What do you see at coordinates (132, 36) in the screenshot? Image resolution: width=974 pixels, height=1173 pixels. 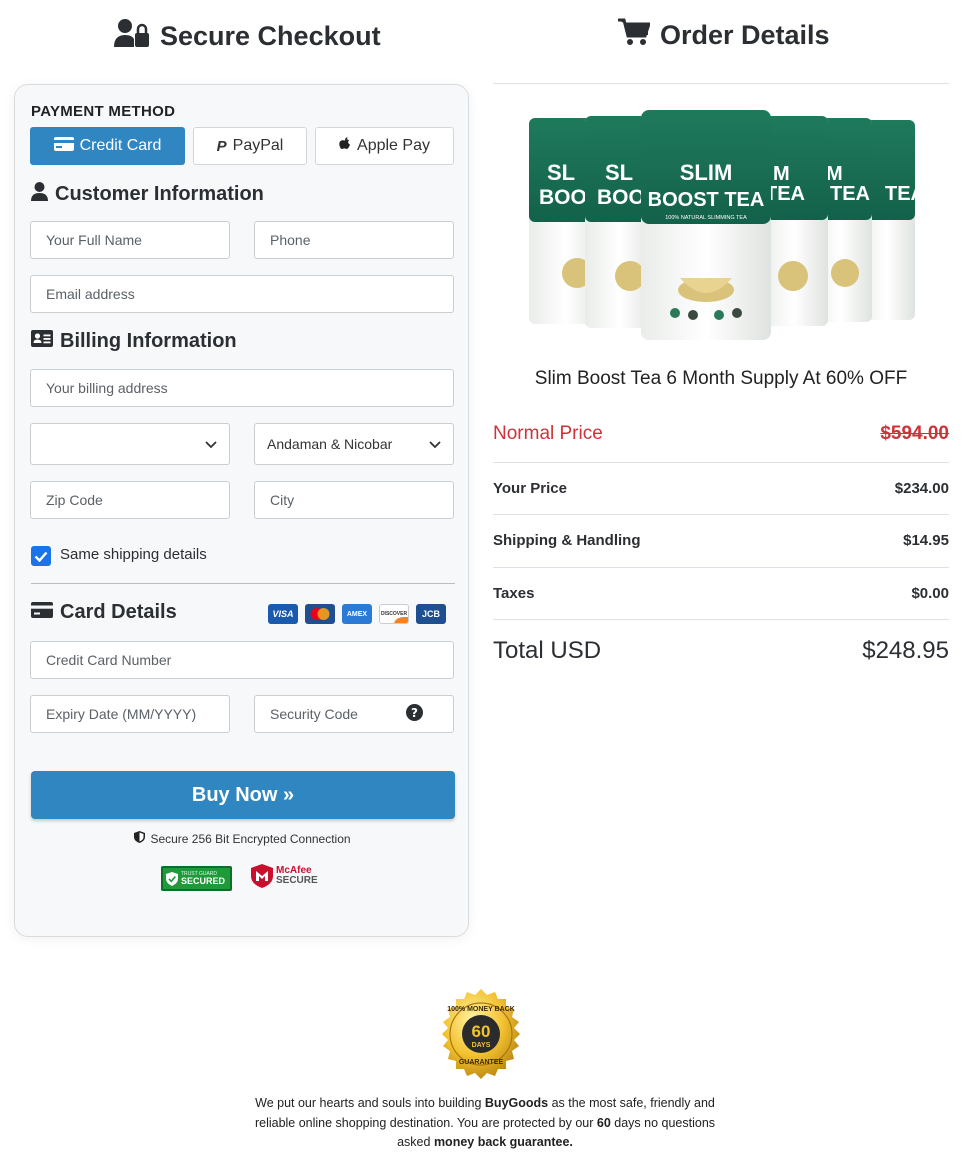 I see `user-lock-icon` at bounding box center [132, 36].